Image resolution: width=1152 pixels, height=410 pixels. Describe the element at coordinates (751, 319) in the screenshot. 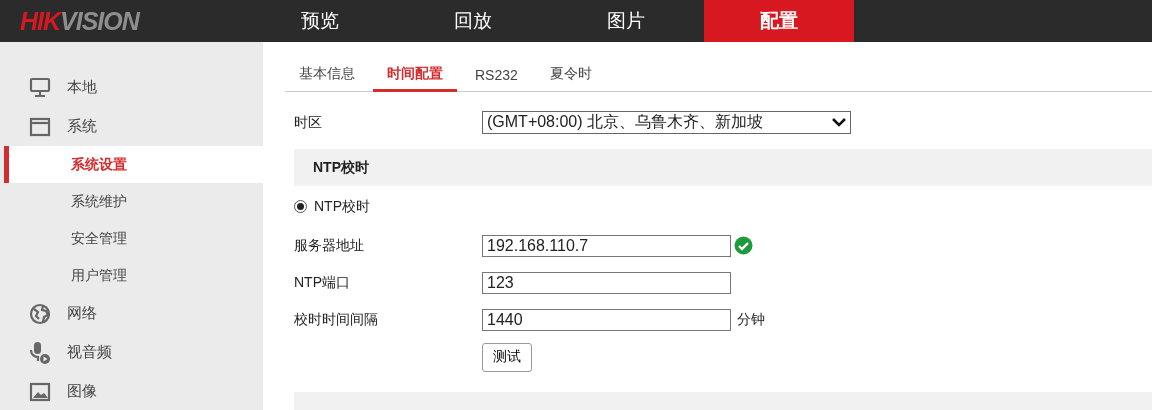

I see `unit-label: 分钟` at that location.